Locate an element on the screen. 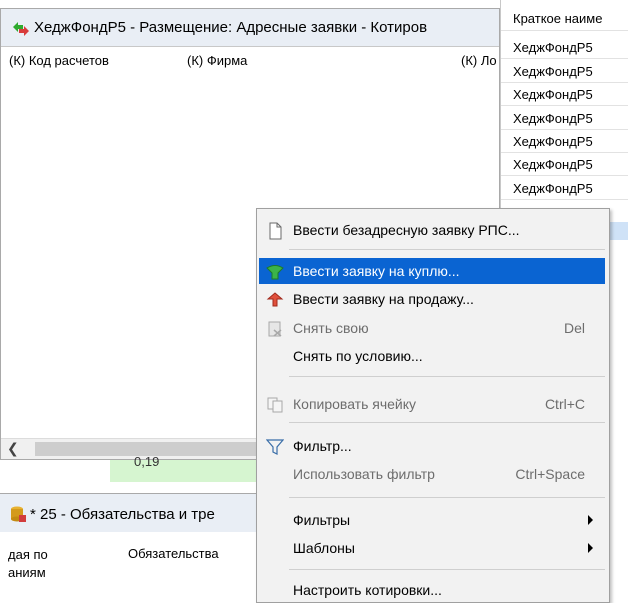  column-header-firm: (К) Фирма is located at coordinates (217, 60).